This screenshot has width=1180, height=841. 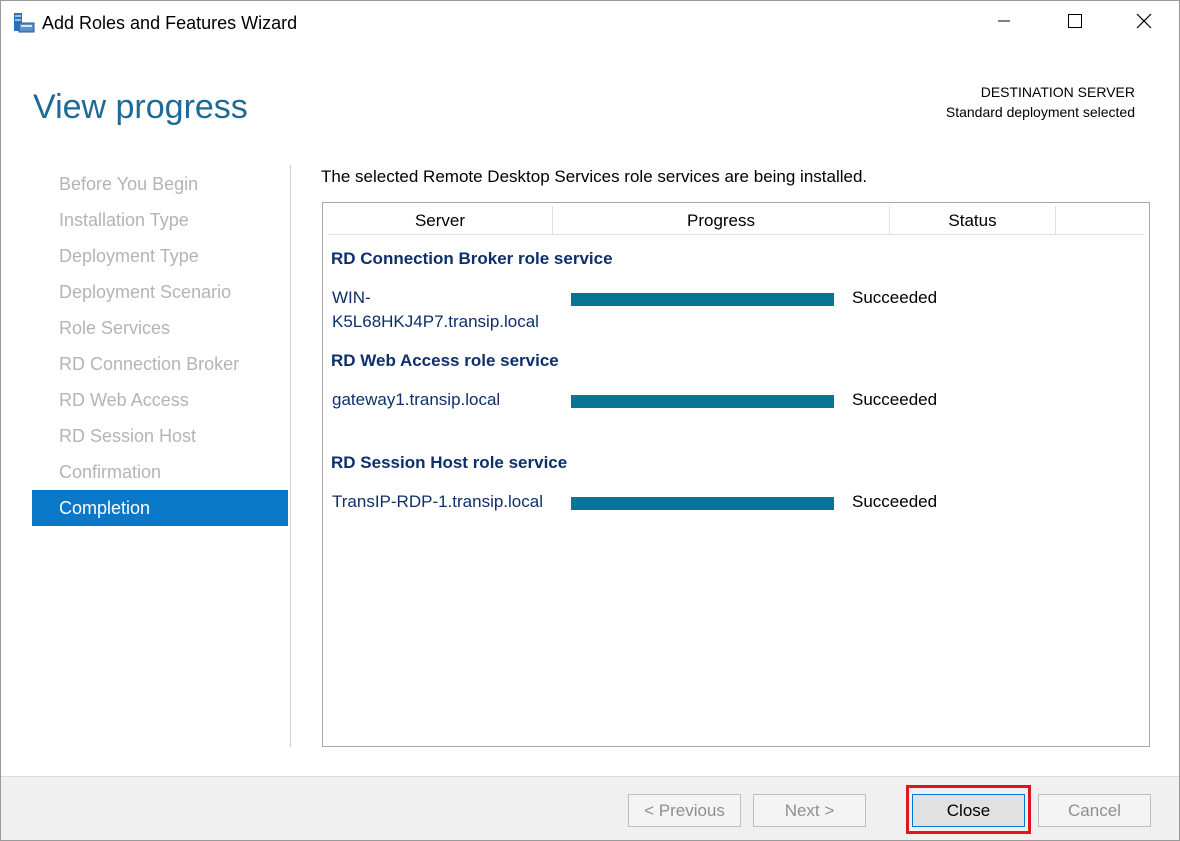 I want to click on destination-server-label: DESTINATION SERVER, so click(x=1057, y=92).